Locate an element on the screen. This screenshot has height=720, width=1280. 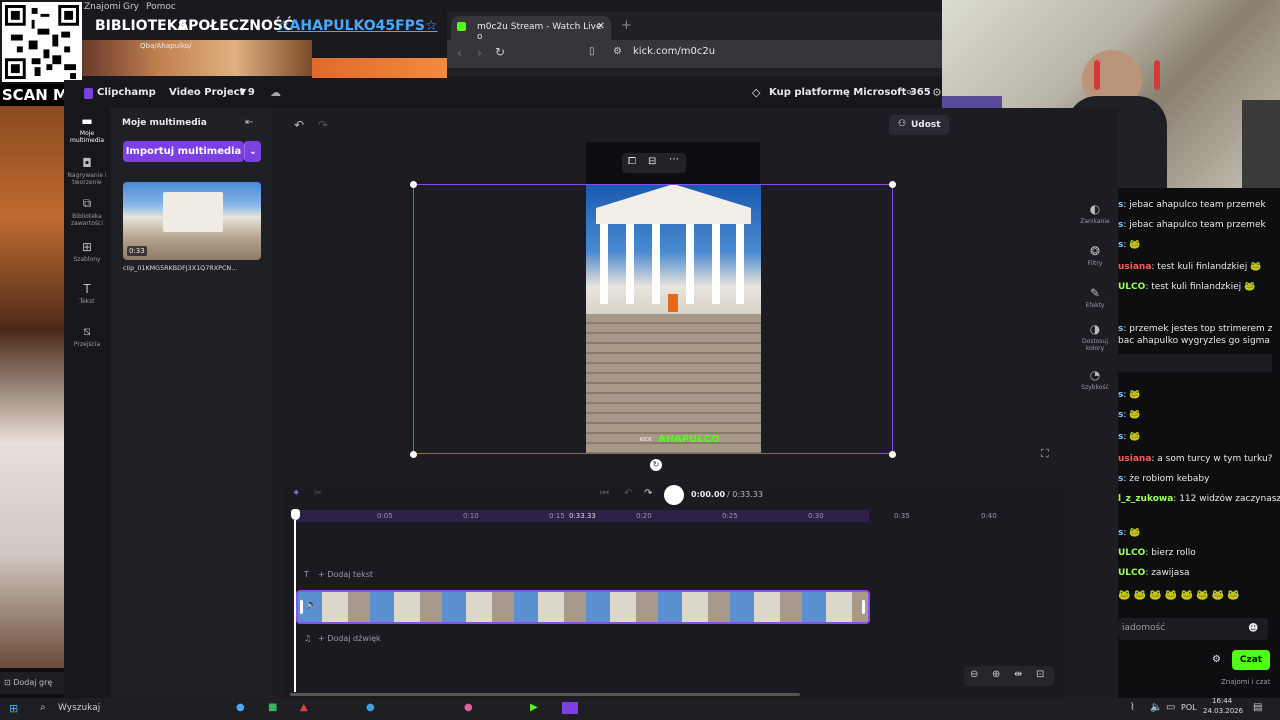
resize-handle-br is located at coordinates (892, 454).